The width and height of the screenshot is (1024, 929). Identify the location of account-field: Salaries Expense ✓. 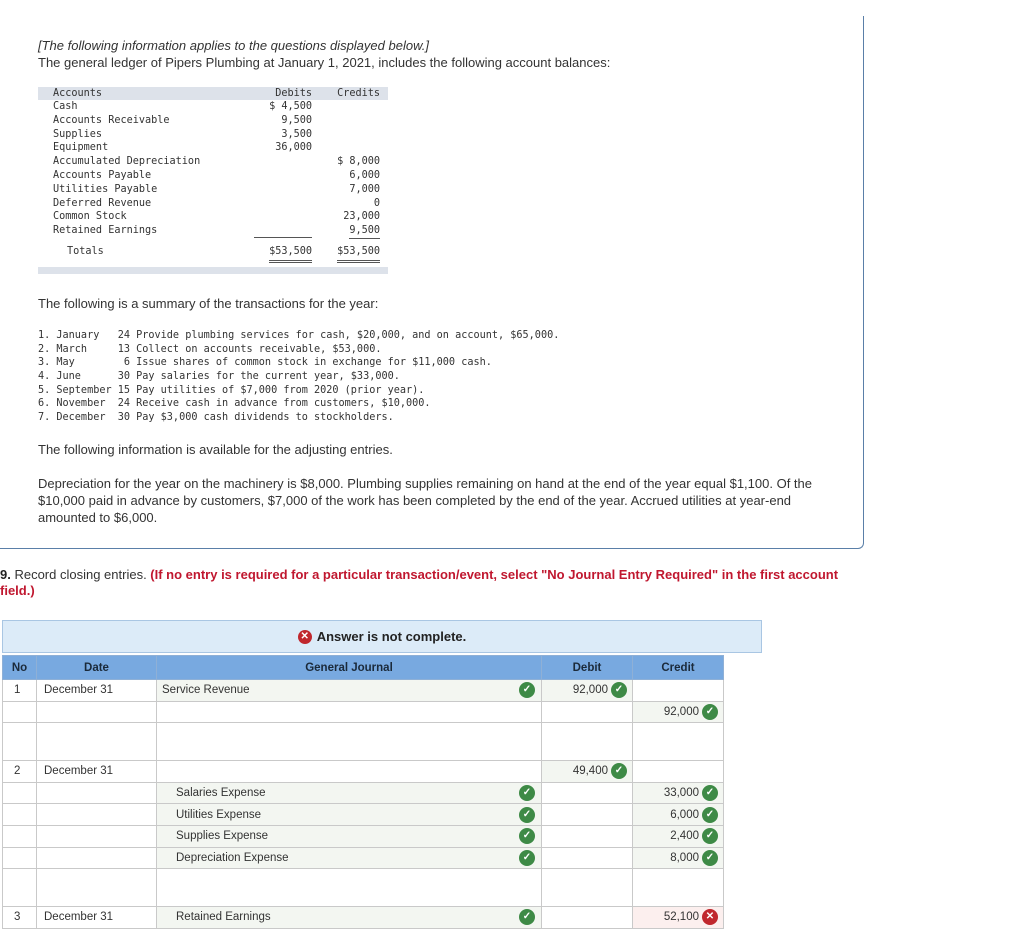
(349, 793).